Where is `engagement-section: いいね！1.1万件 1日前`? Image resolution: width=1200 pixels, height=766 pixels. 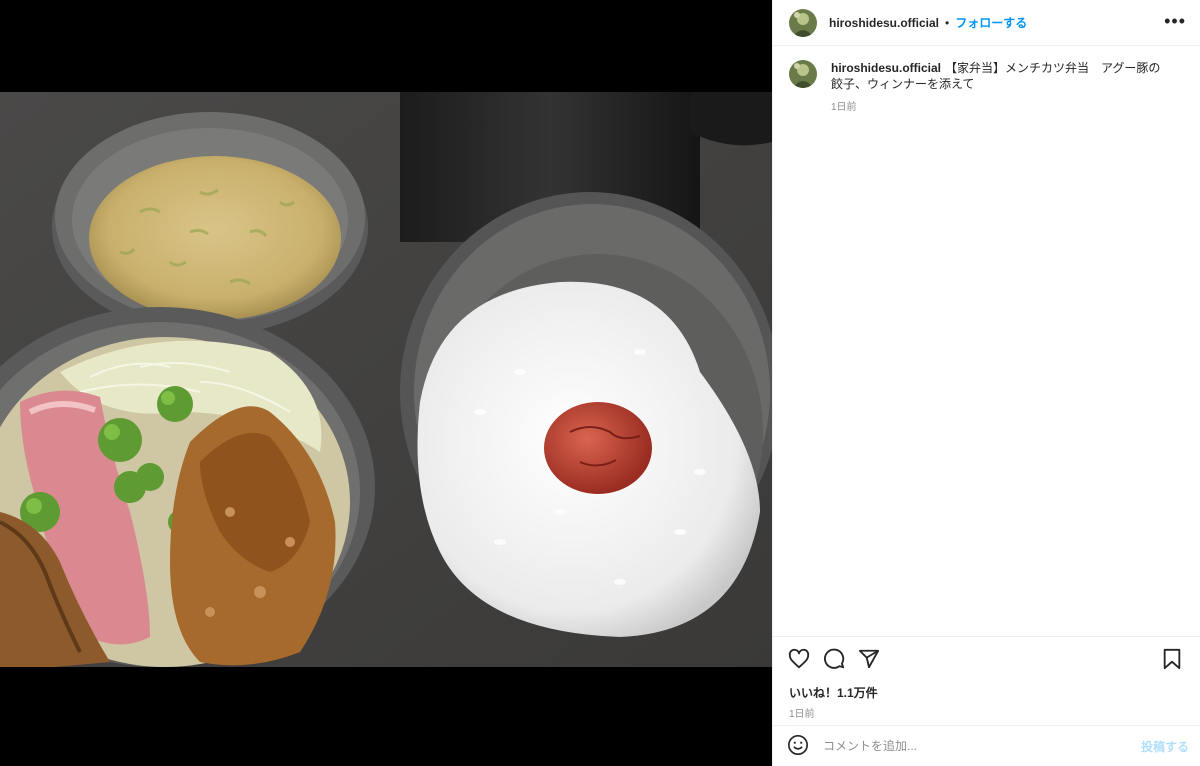 engagement-section: いいね！1.1万件 1日前 is located at coordinates (986, 678).